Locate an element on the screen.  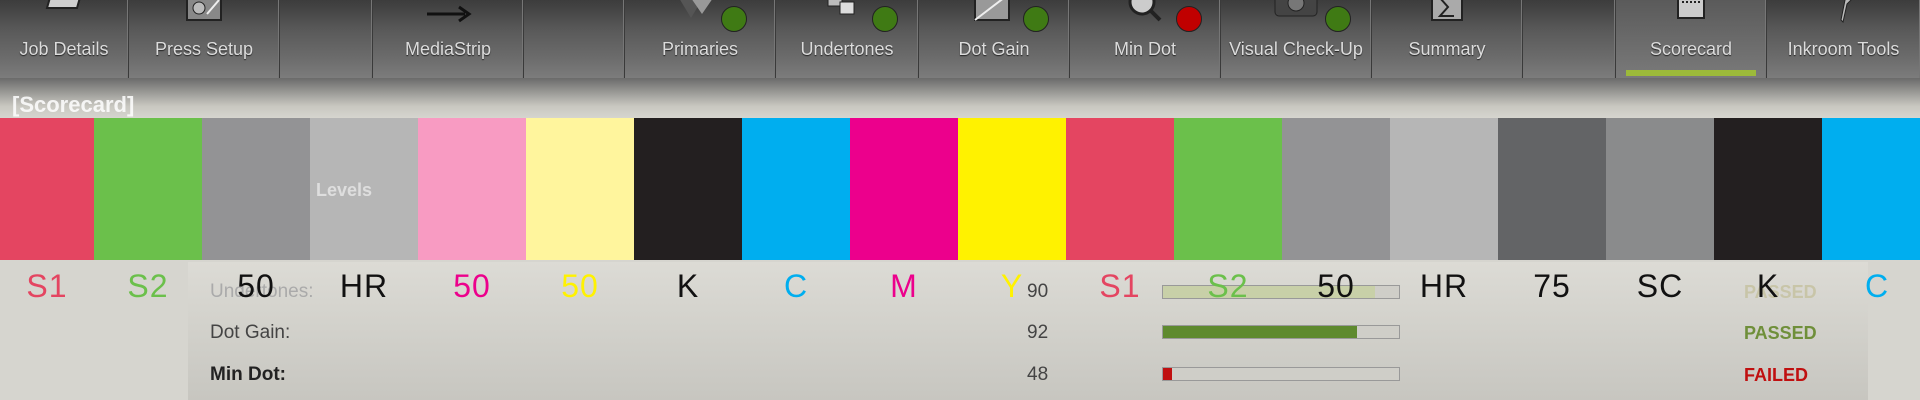
result-bar-min-dot is located at coordinates (1281, 374).